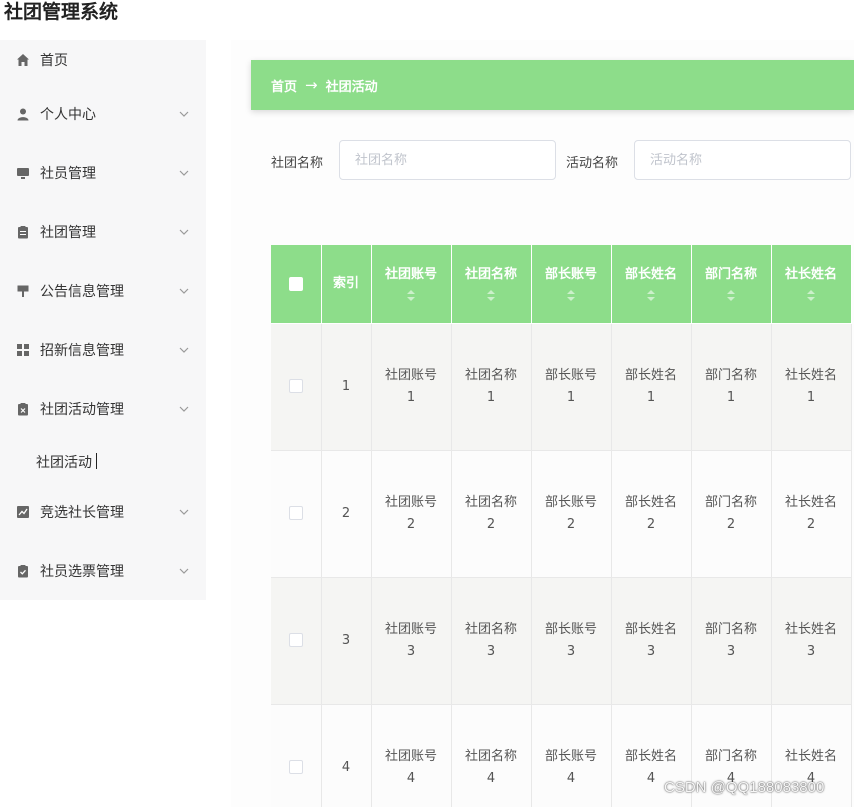  I want to click on sidebar-item-personal-center: 个人中心, so click(103, 114).